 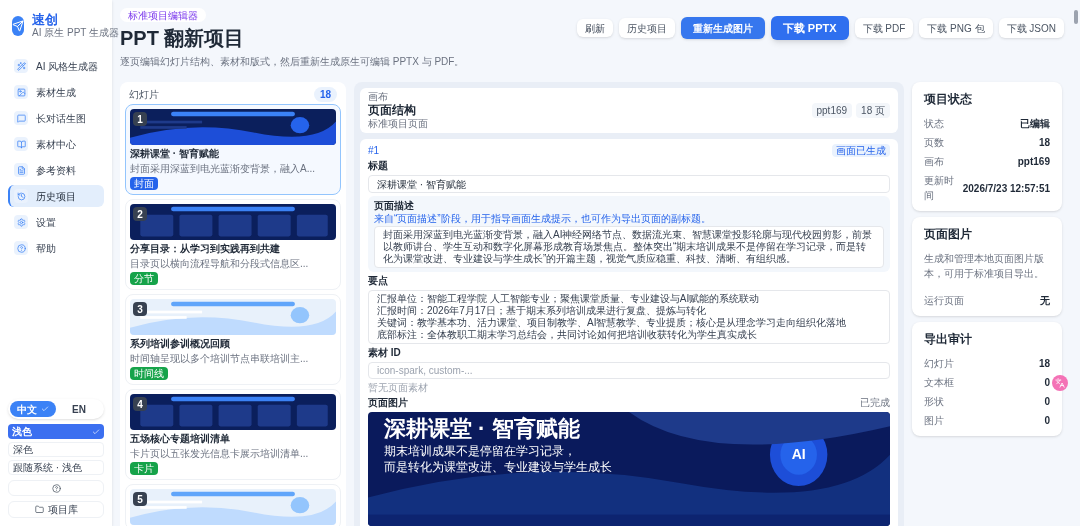 I want to click on field-hint: 来自“页面描述”阶段，用于指导画面生成提示，也可作为导出页面的副标题。, so click(x=543, y=219).